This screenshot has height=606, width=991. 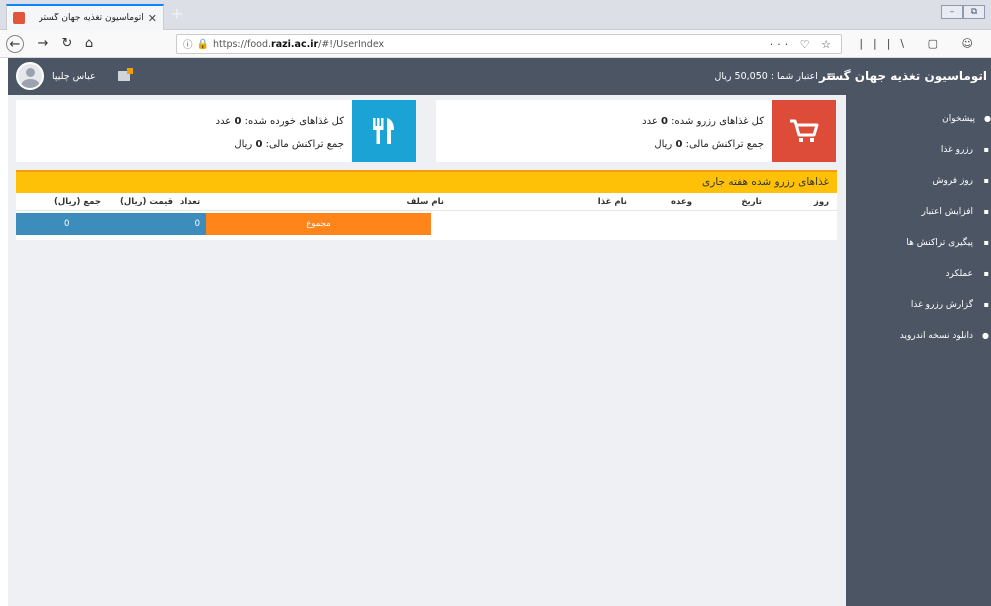 What do you see at coordinates (918, 180) in the screenshot?
I see `sidebar-item-sale-day: ▪ روز فروش` at bounding box center [918, 180].